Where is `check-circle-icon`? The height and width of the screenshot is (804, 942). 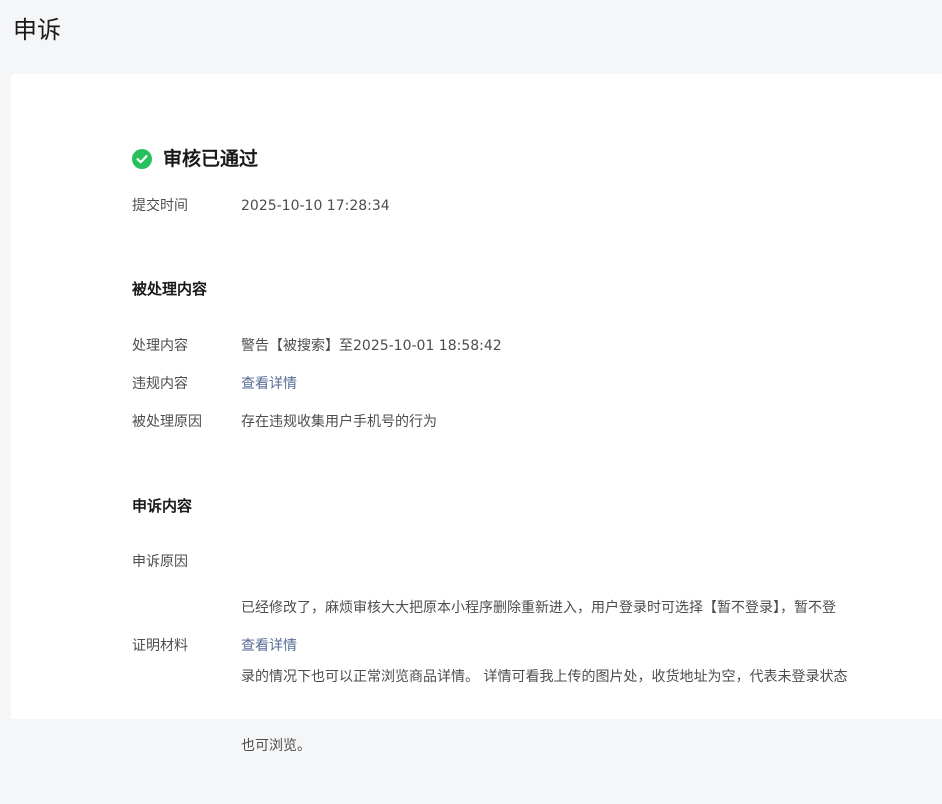 check-circle-icon is located at coordinates (142, 159).